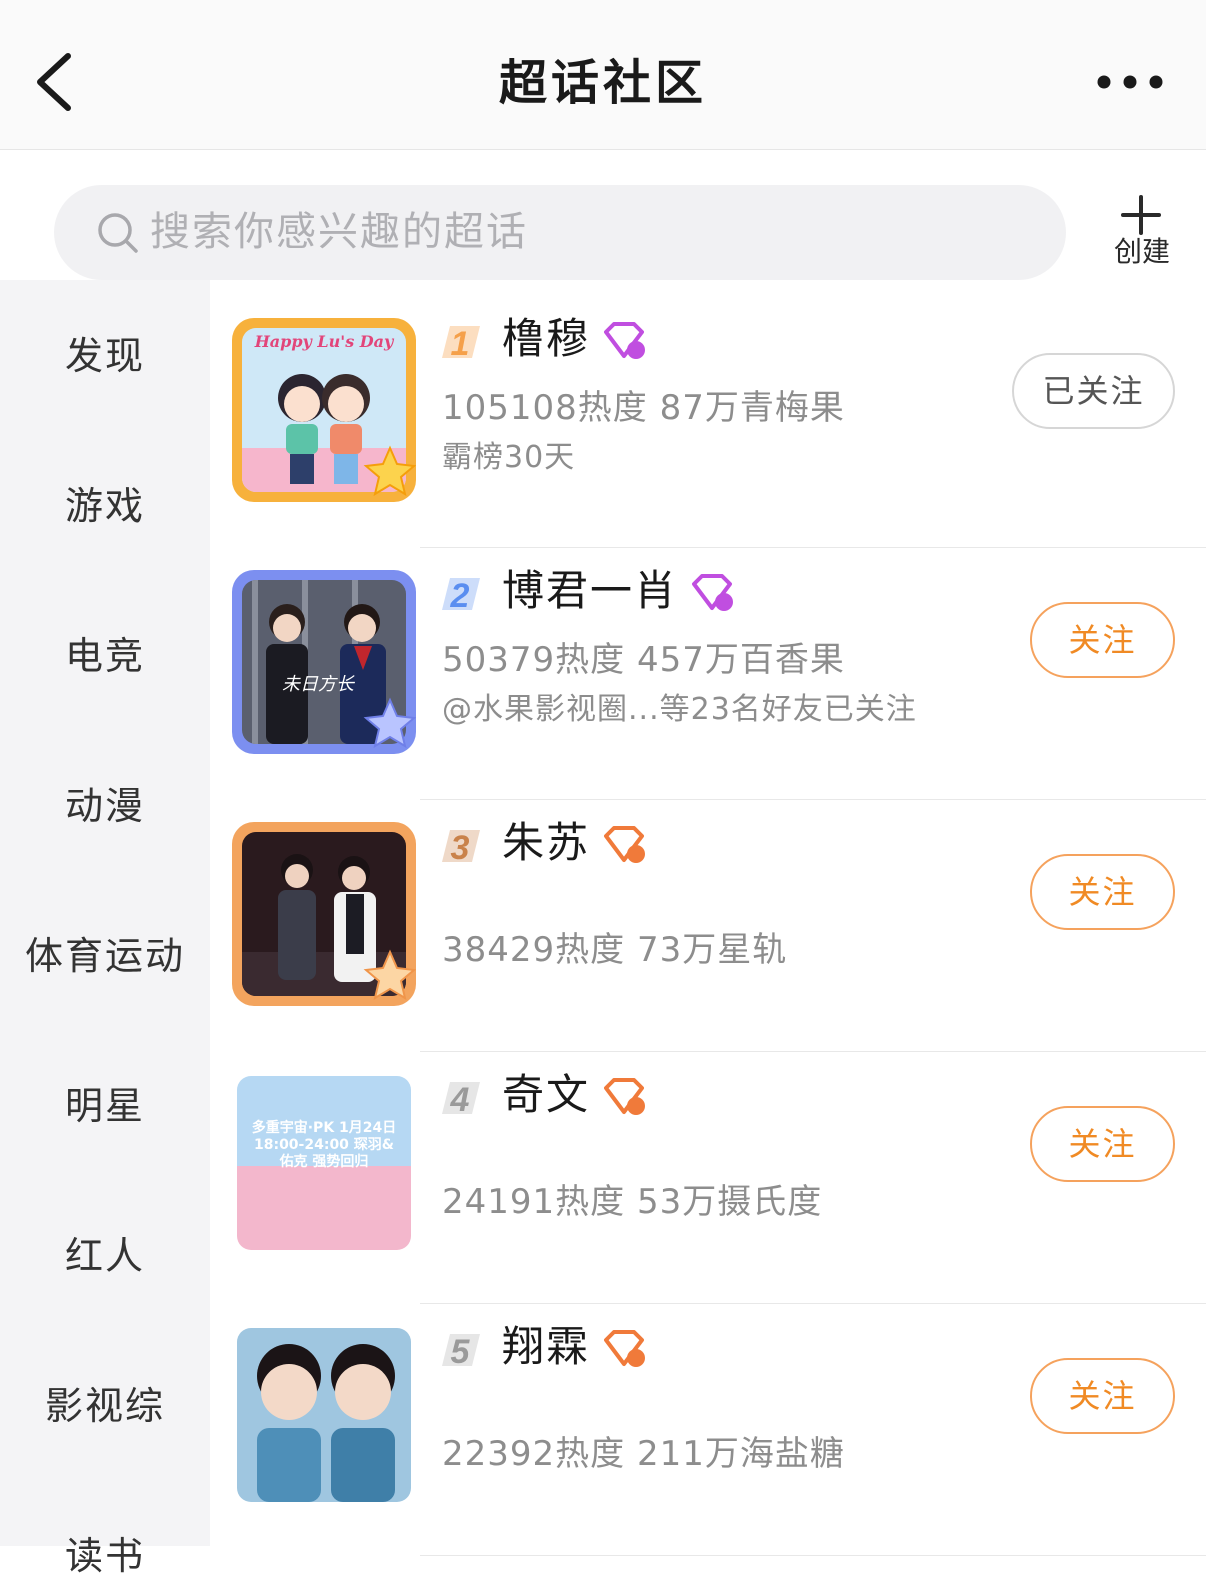  Describe the element at coordinates (1141, 251) in the screenshot. I see `create-label: 创建` at that location.